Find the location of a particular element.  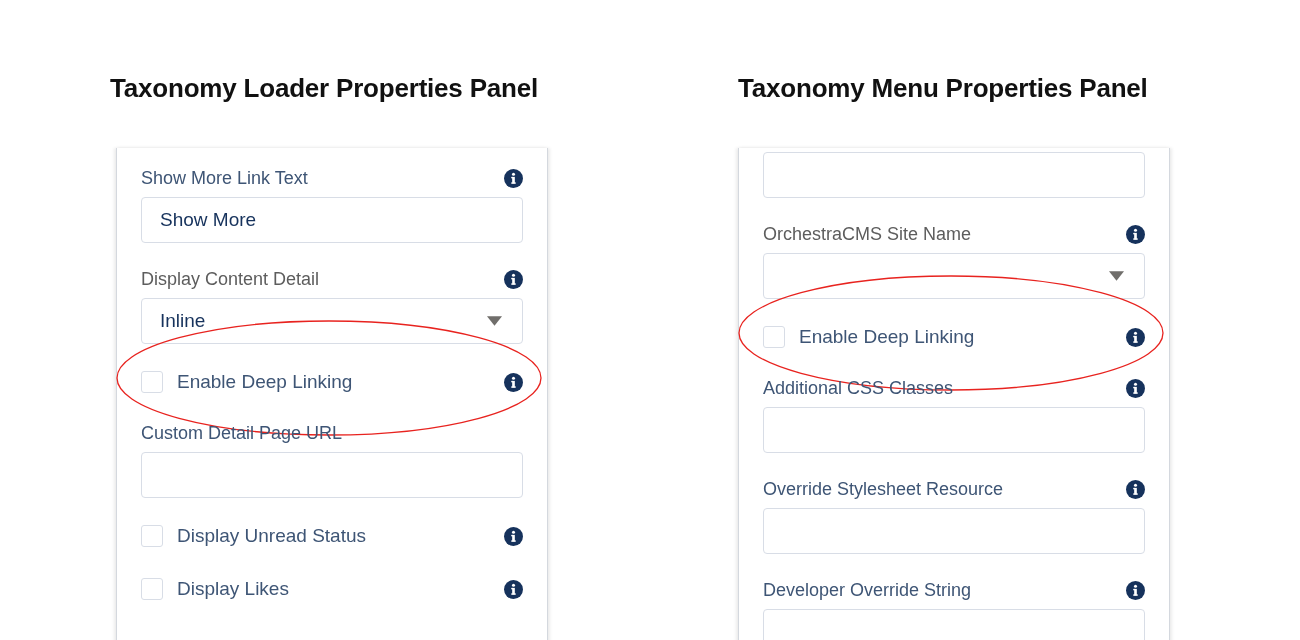

field-label: Display Content Detail is located at coordinates (230, 279).